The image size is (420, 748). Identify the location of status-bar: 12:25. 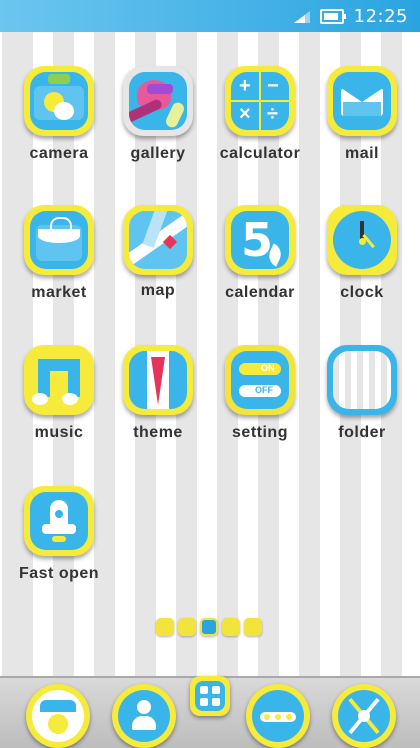
(210, 16).